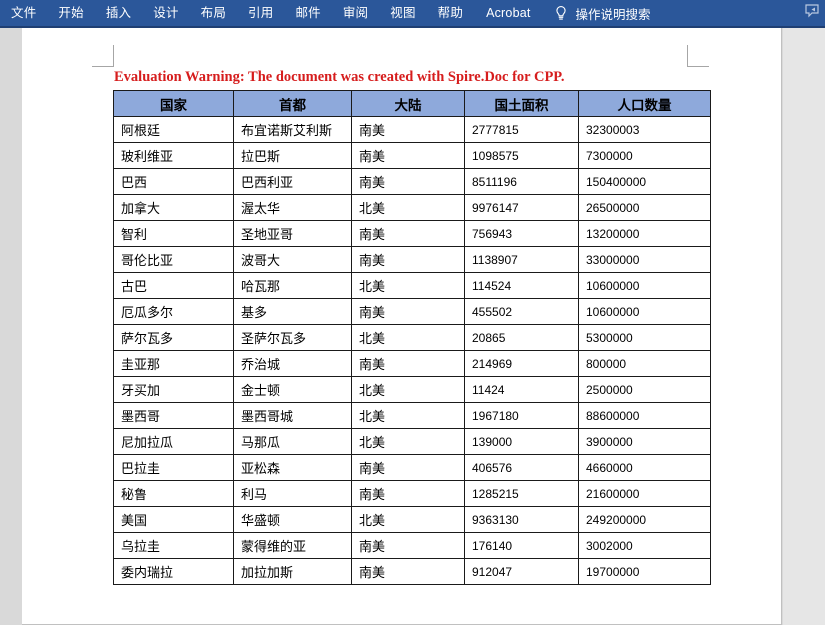 This screenshot has height=625, width=825. Describe the element at coordinates (450, 13) in the screenshot. I see `tab-help: 帮助` at that location.